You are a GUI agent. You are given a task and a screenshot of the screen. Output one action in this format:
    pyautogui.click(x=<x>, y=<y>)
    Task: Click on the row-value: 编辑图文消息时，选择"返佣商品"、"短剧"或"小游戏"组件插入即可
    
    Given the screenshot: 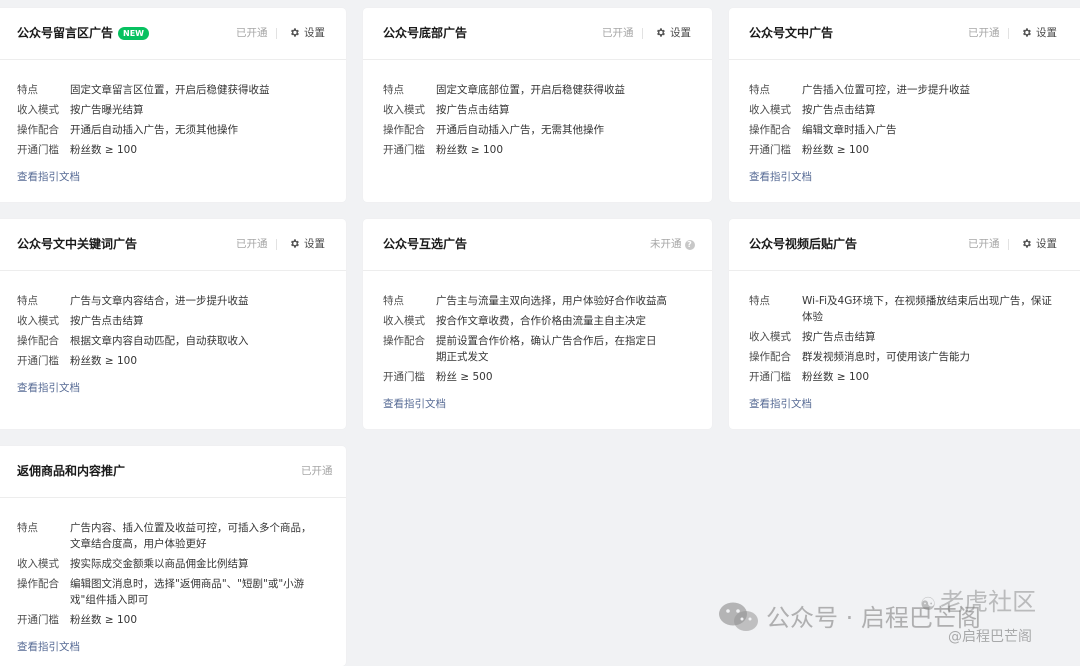 What is the action you would take?
    pyautogui.click(x=187, y=592)
    